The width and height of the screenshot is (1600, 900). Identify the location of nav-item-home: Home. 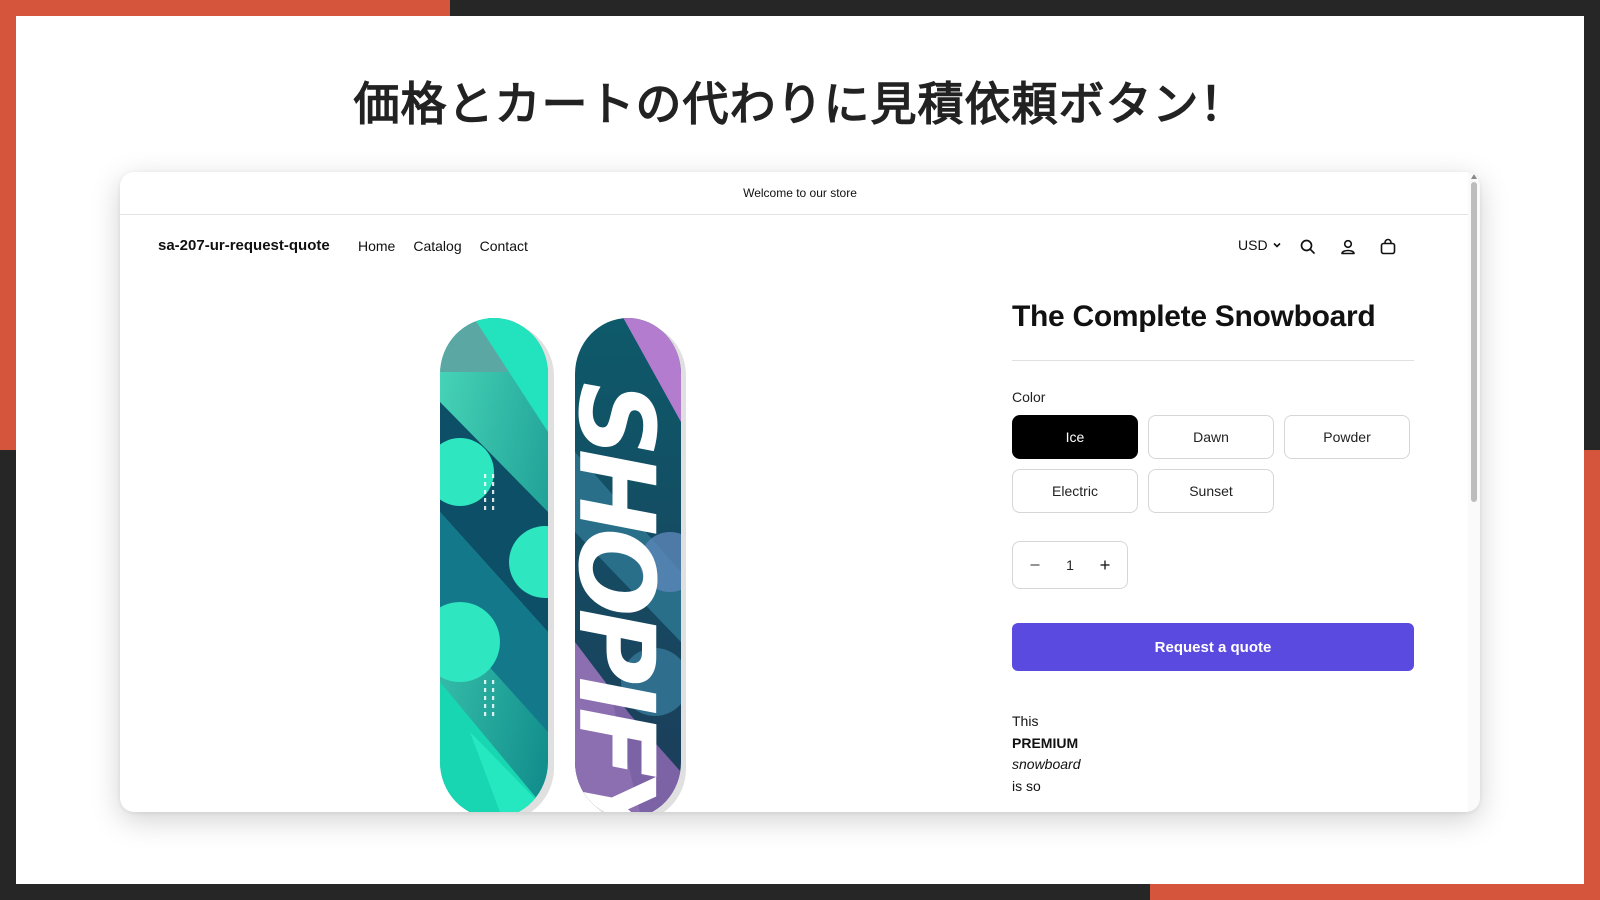
(376, 246).